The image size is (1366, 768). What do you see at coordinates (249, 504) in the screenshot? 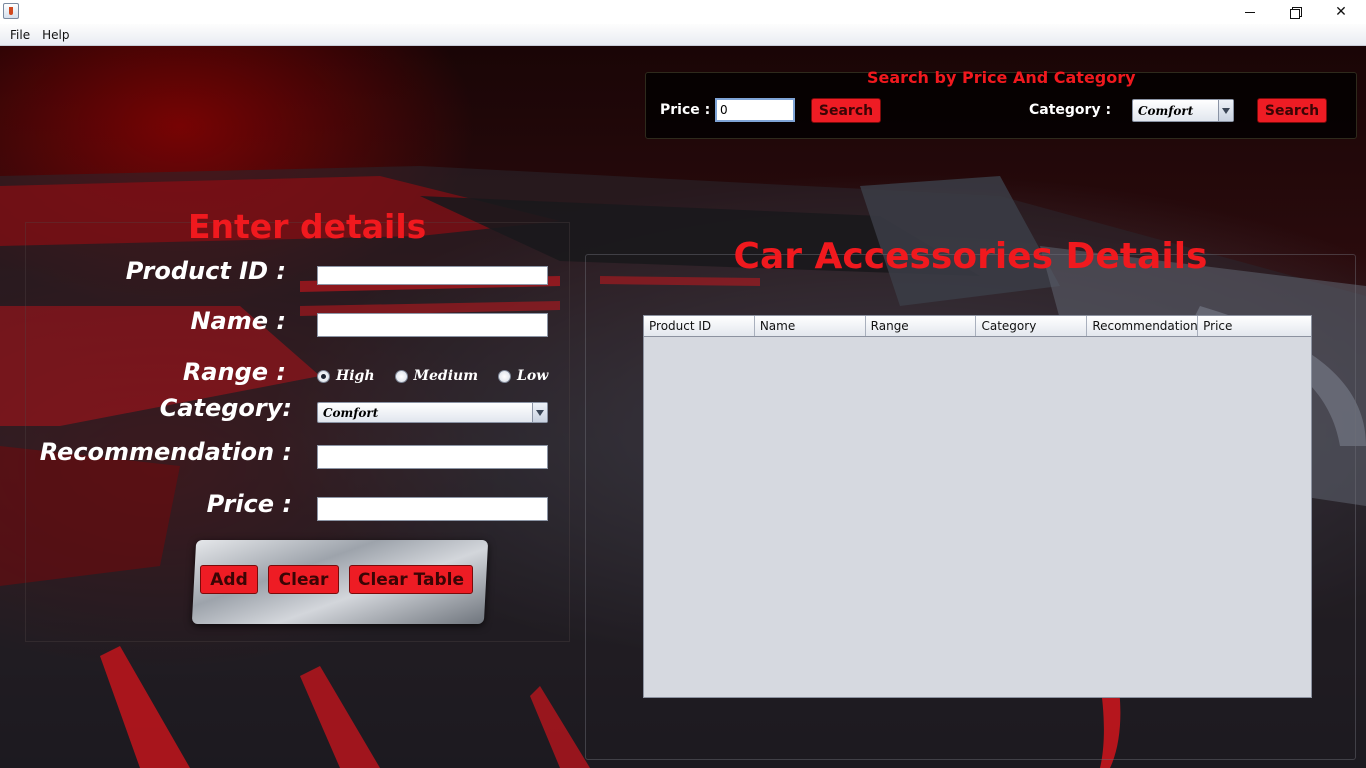
I see `price-label: Price :` at bounding box center [249, 504].